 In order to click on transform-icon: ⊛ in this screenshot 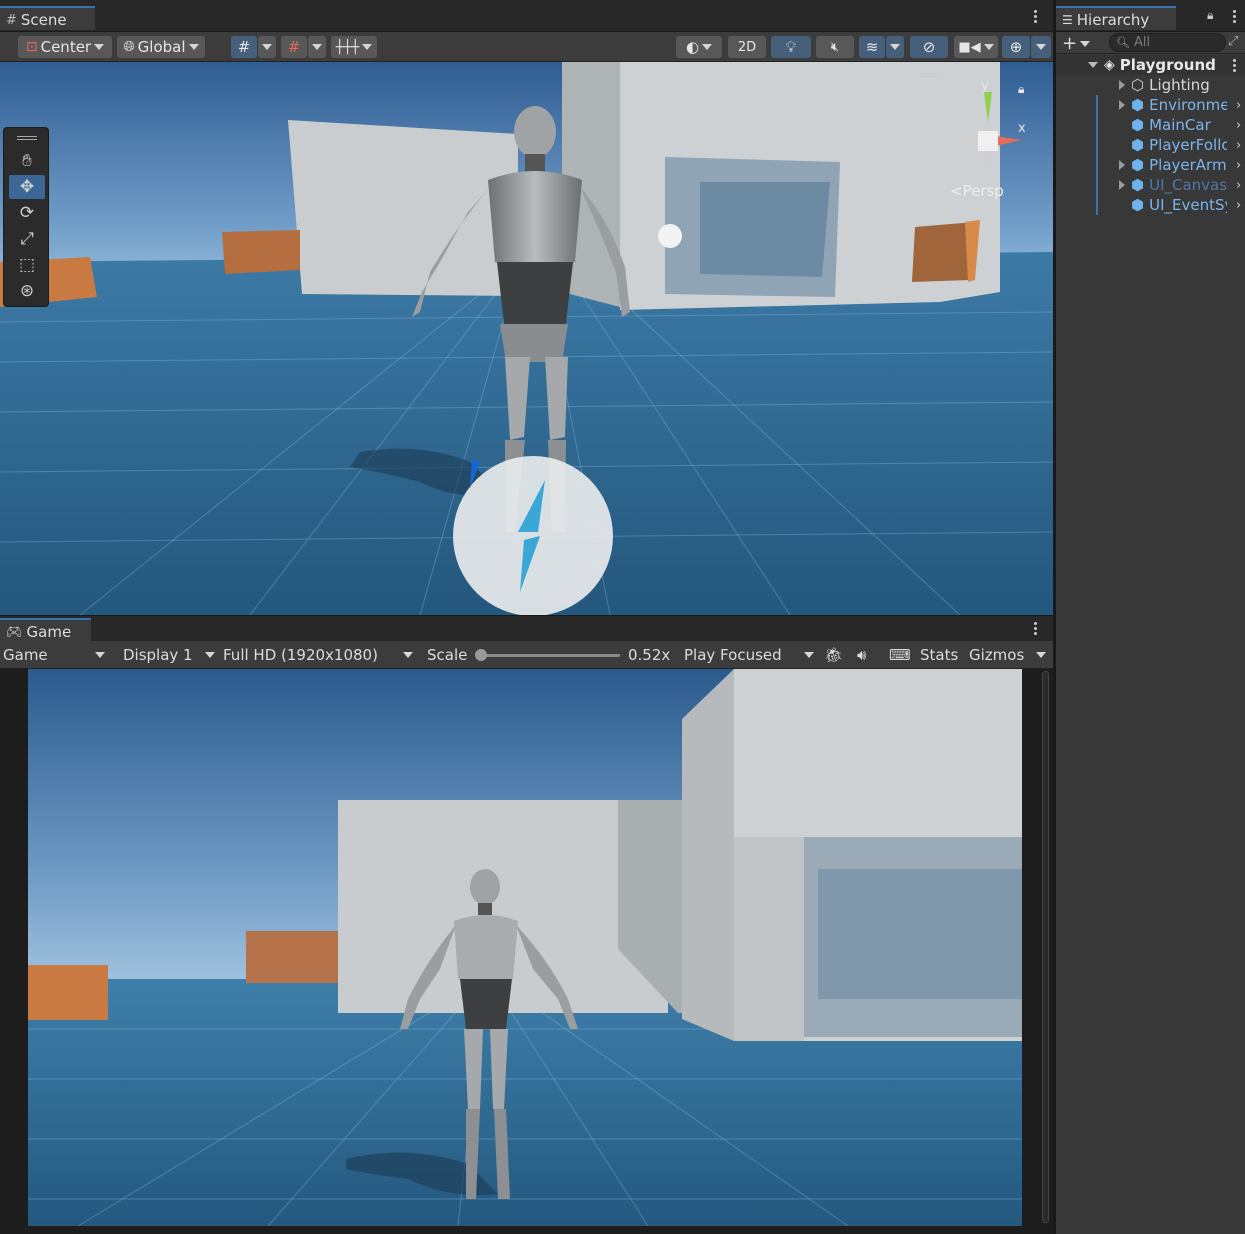, I will do `click(27, 291)`.